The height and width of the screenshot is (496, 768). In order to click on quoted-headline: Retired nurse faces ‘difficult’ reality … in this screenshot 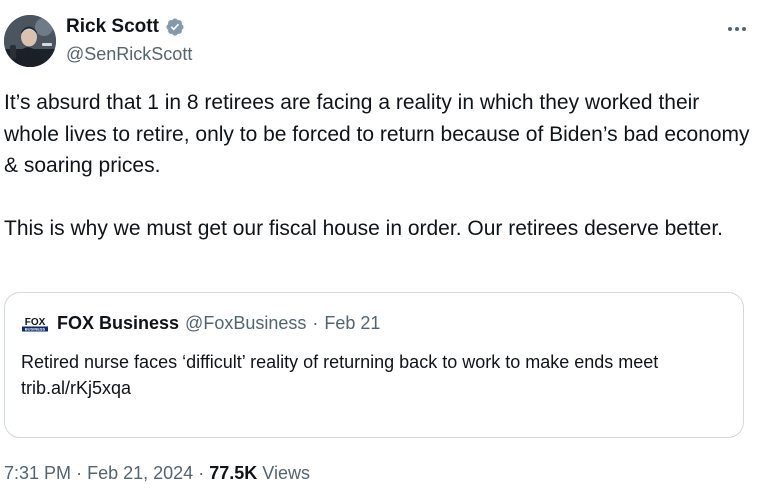, I will do `click(340, 362)`.